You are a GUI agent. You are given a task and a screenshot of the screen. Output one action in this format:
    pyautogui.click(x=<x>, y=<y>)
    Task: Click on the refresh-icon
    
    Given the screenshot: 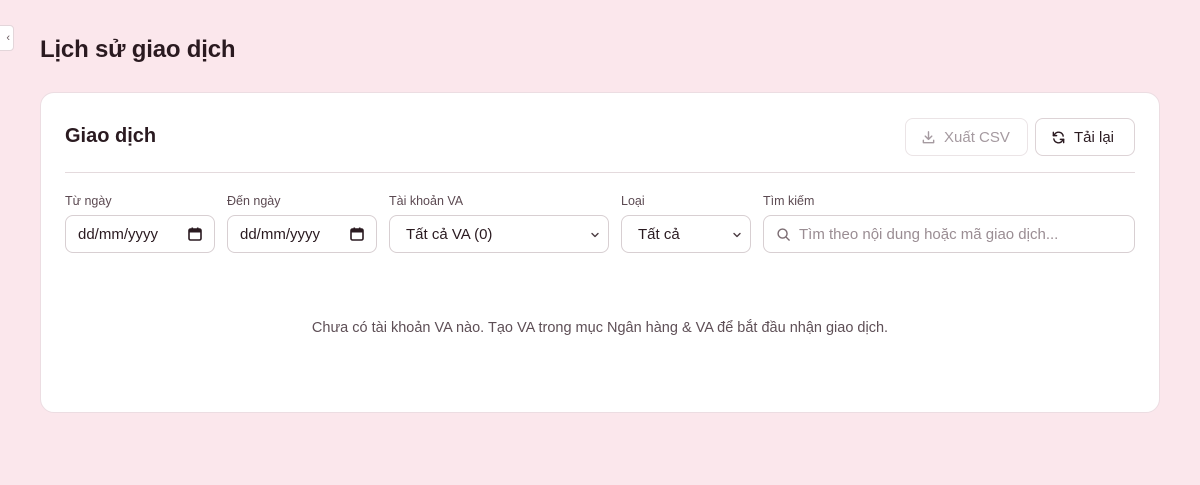 What is the action you would take?
    pyautogui.click(x=1058, y=137)
    